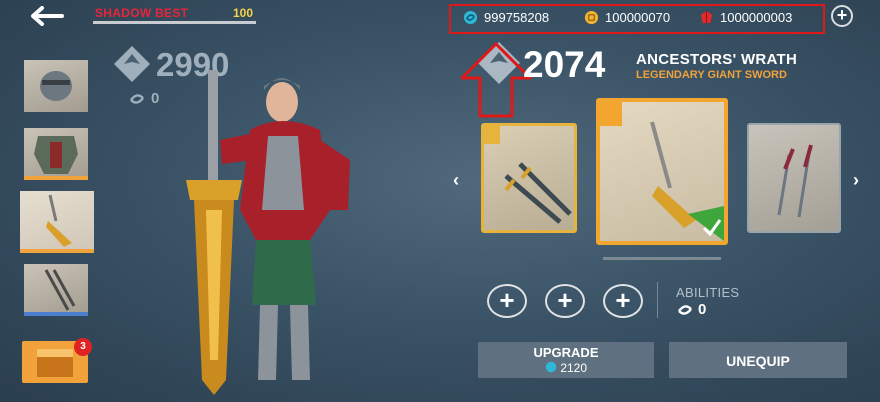  What do you see at coordinates (717, 59) in the screenshot?
I see `weapon-name: ANCESTORS' WRATH` at bounding box center [717, 59].